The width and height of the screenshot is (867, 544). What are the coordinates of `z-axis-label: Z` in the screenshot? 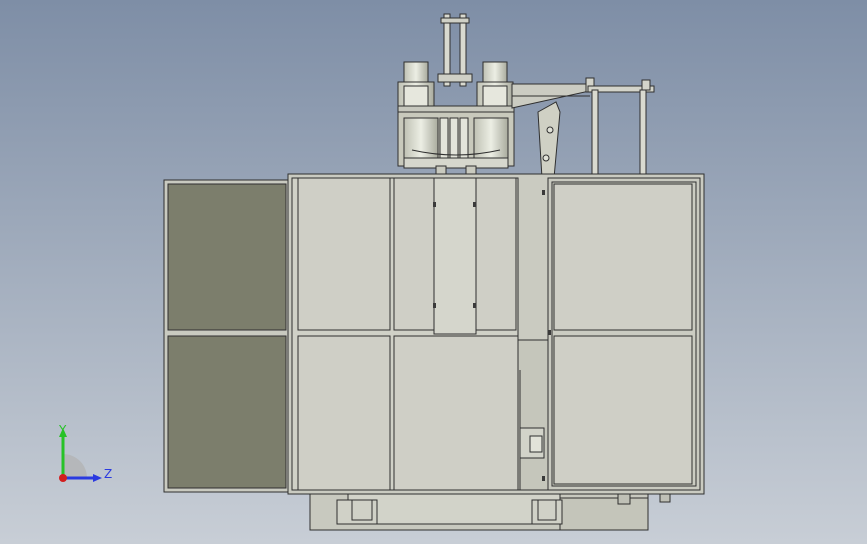 It's located at (108, 474).